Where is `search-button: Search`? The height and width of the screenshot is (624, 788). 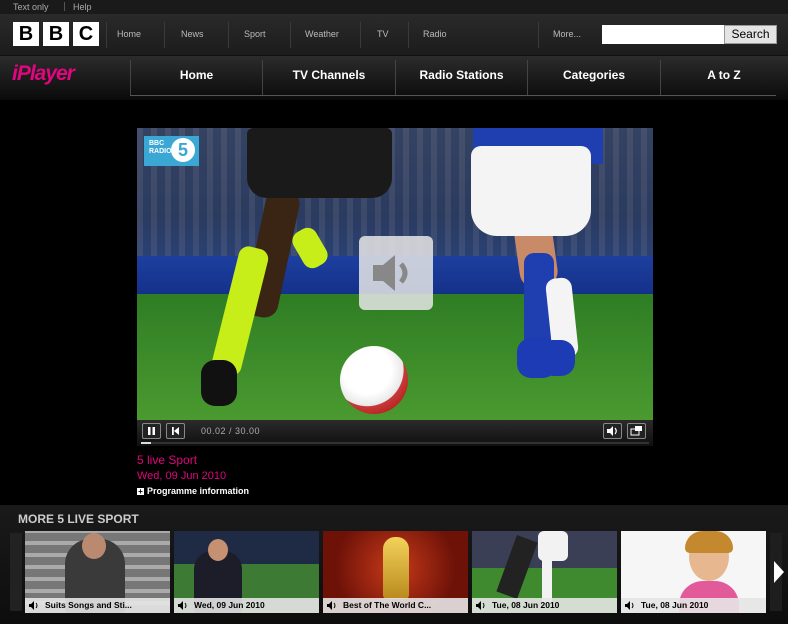
search-button: Search is located at coordinates (750, 34).